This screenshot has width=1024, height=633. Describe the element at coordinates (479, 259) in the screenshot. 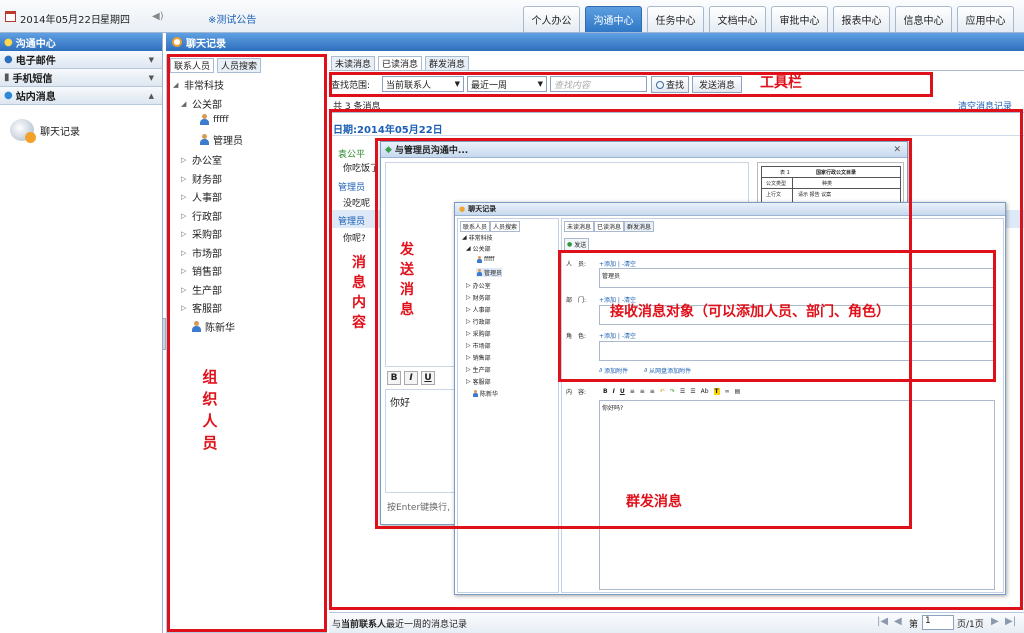

I see `user-icon` at that location.